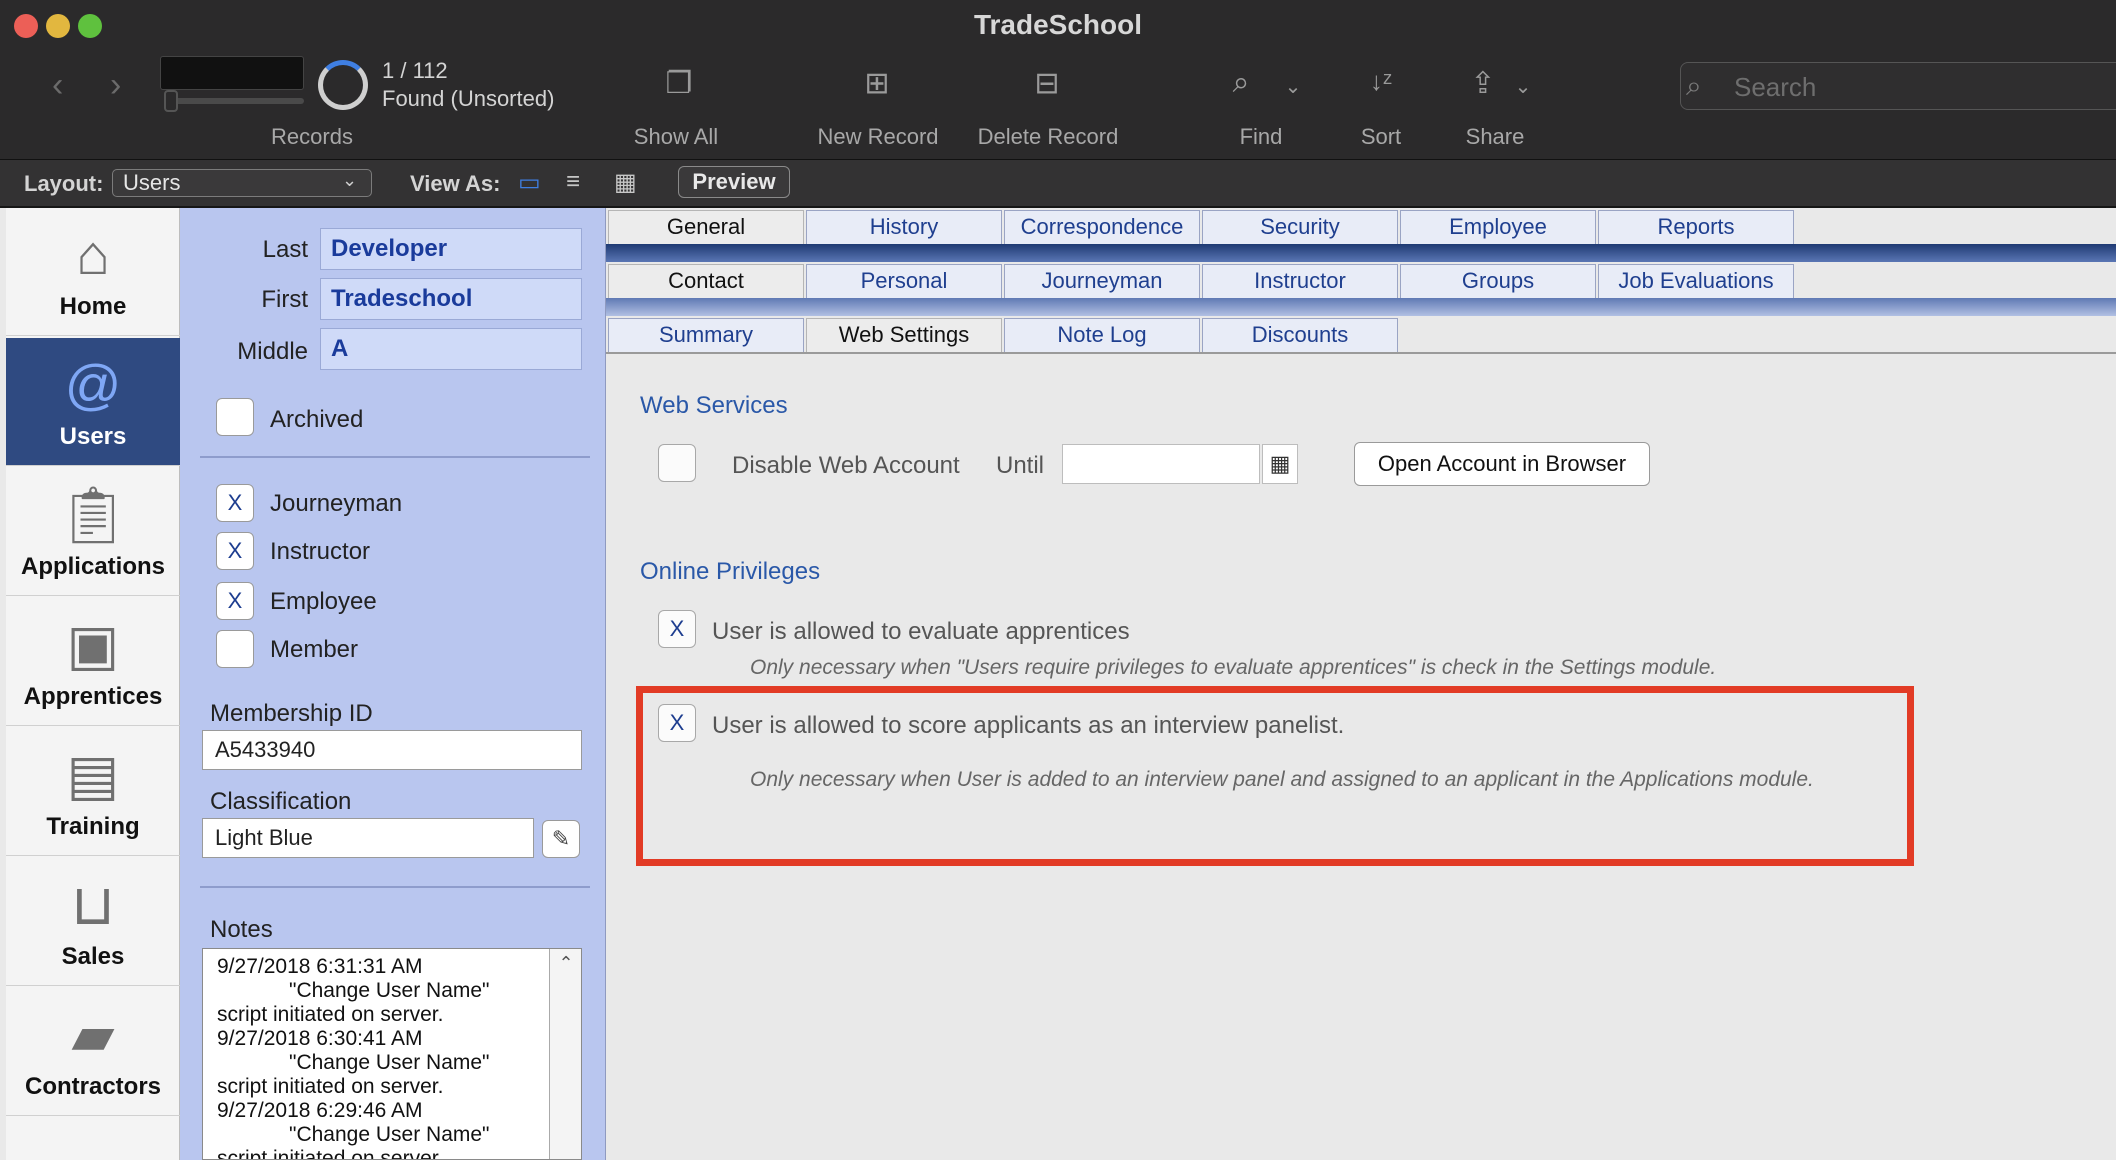  I want to click on sort-icon: ↓ᶻ, so click(1381, 81).